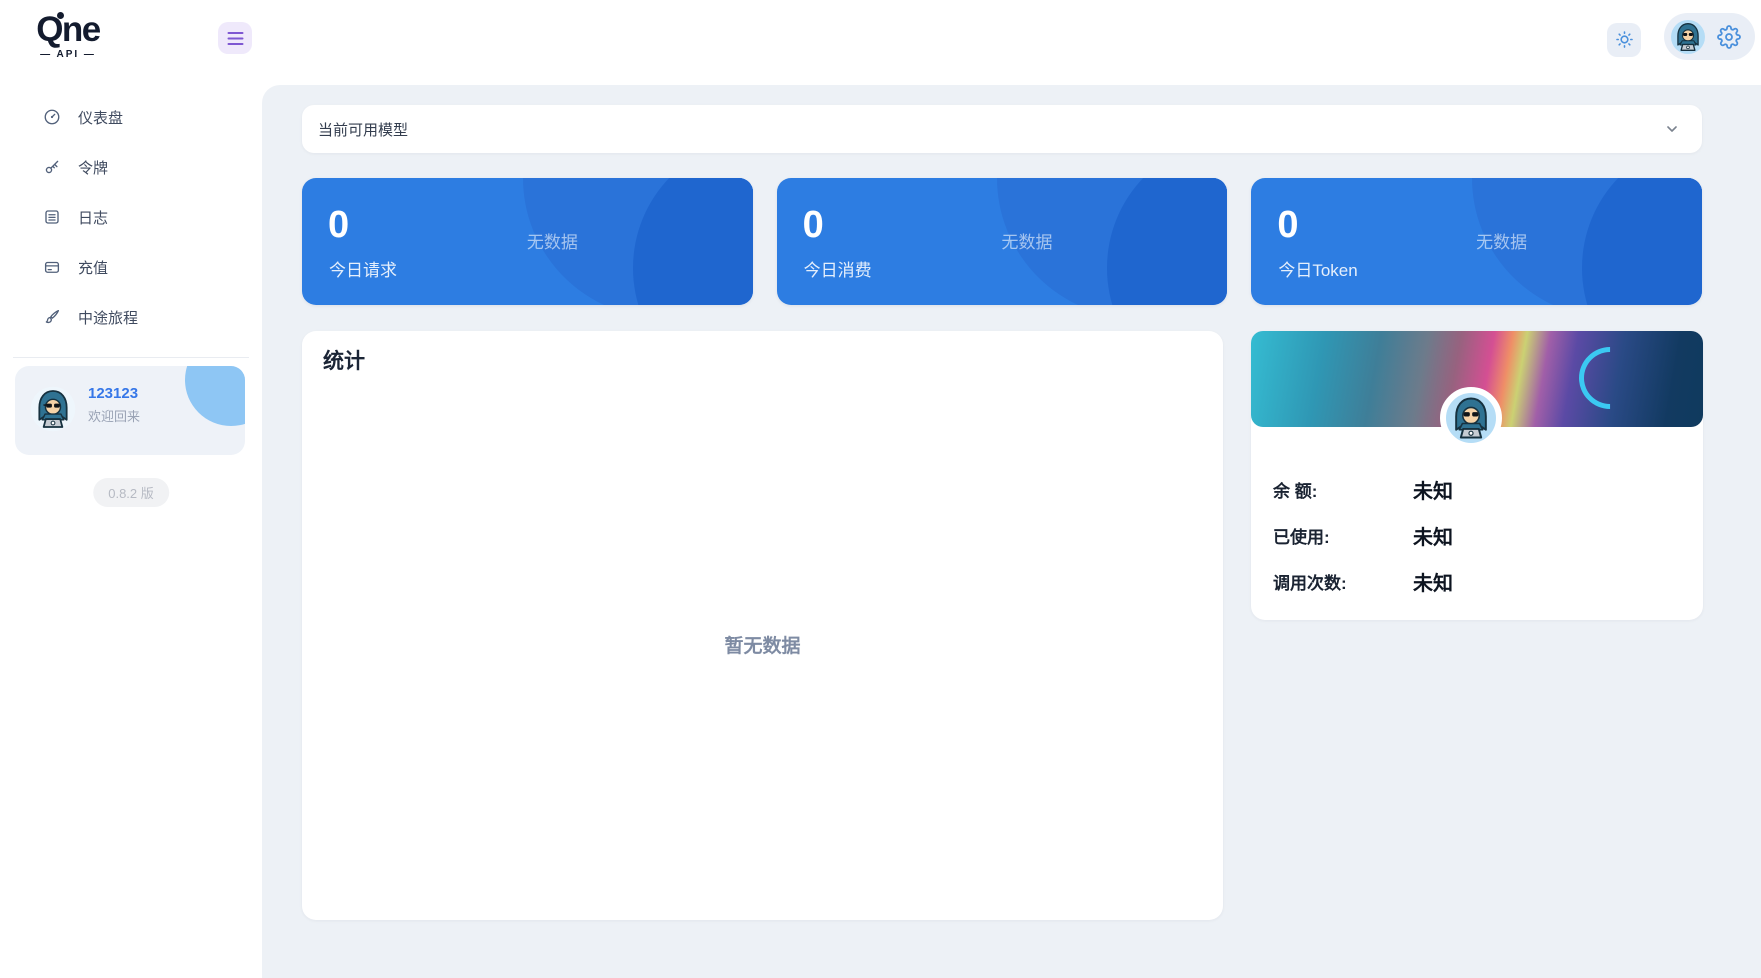 This screenshot has height=978, width=1761. What do you see at coordinates (114, 416) in the screenshot?
I see `greeting-text: 欢迎回来` at bounding box center [114, 416].